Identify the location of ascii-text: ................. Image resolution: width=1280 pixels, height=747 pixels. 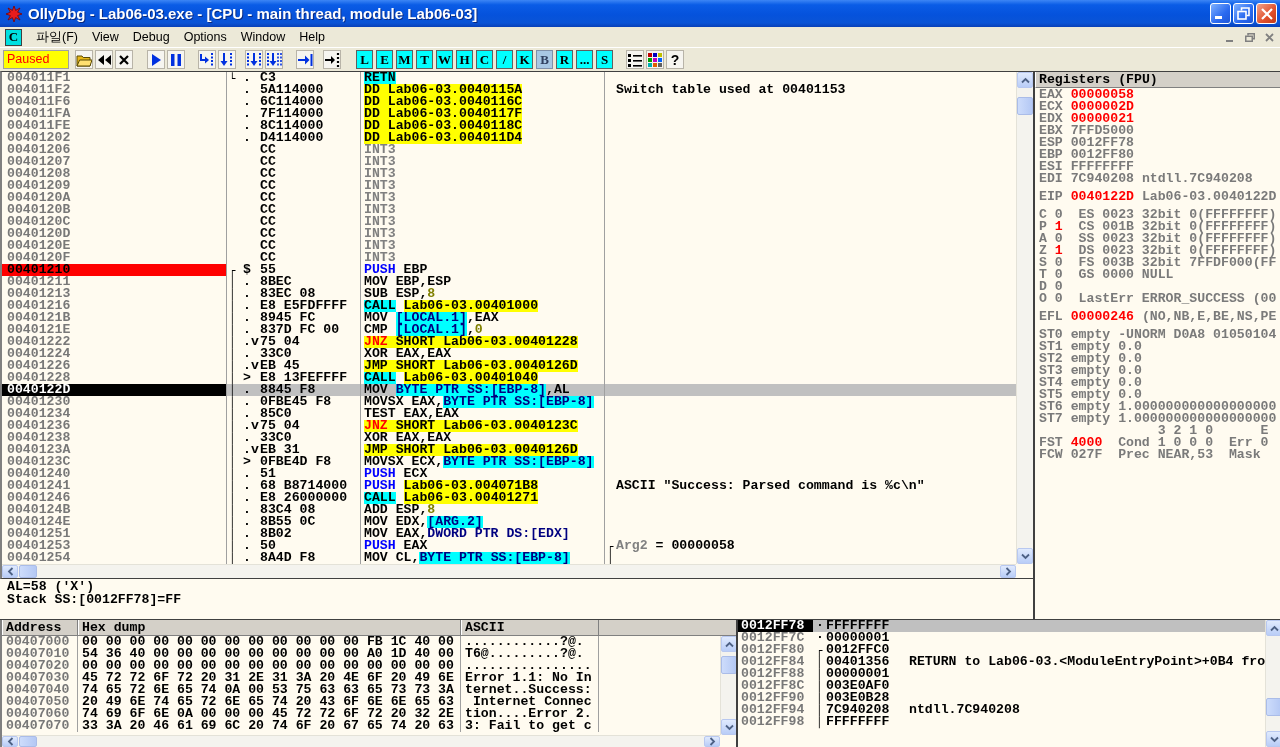
(528, 666).